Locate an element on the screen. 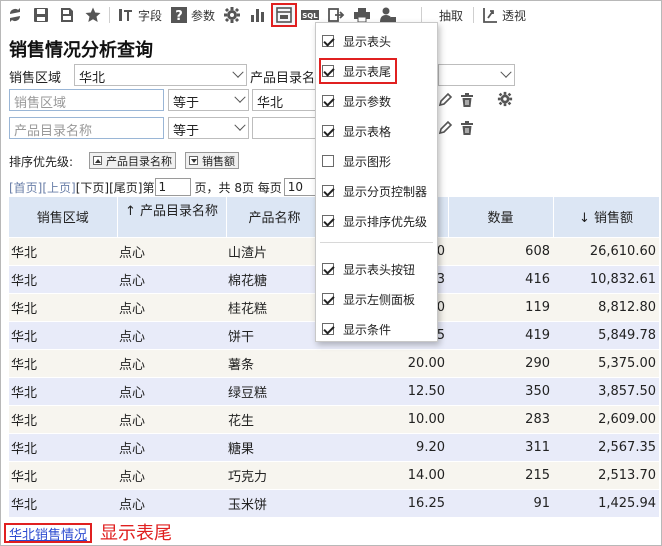 This screenshot has height=546, width=662. condition-field-input: 销售区域 is located at coordinates (86, 100).